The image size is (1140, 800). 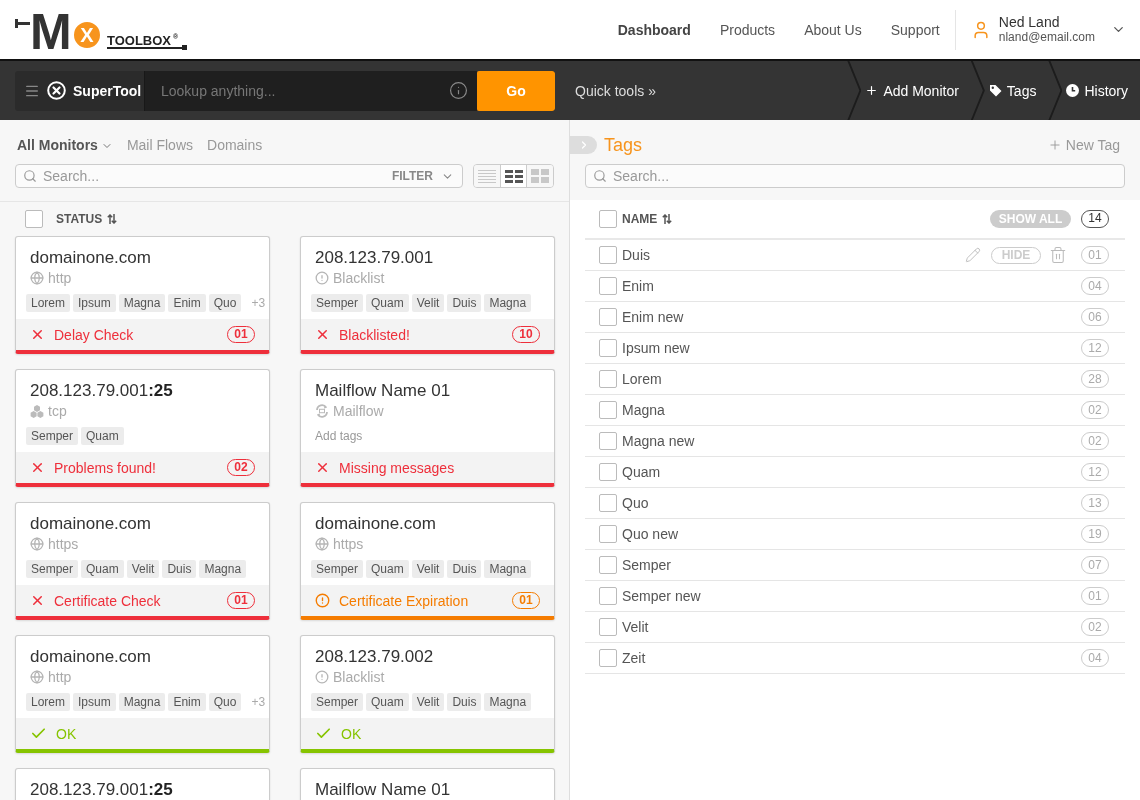 What do you see at coordinates (65, 145) in the screenshot?
I see `filter-tab: All Monitors` at bounding box center [65, 145].